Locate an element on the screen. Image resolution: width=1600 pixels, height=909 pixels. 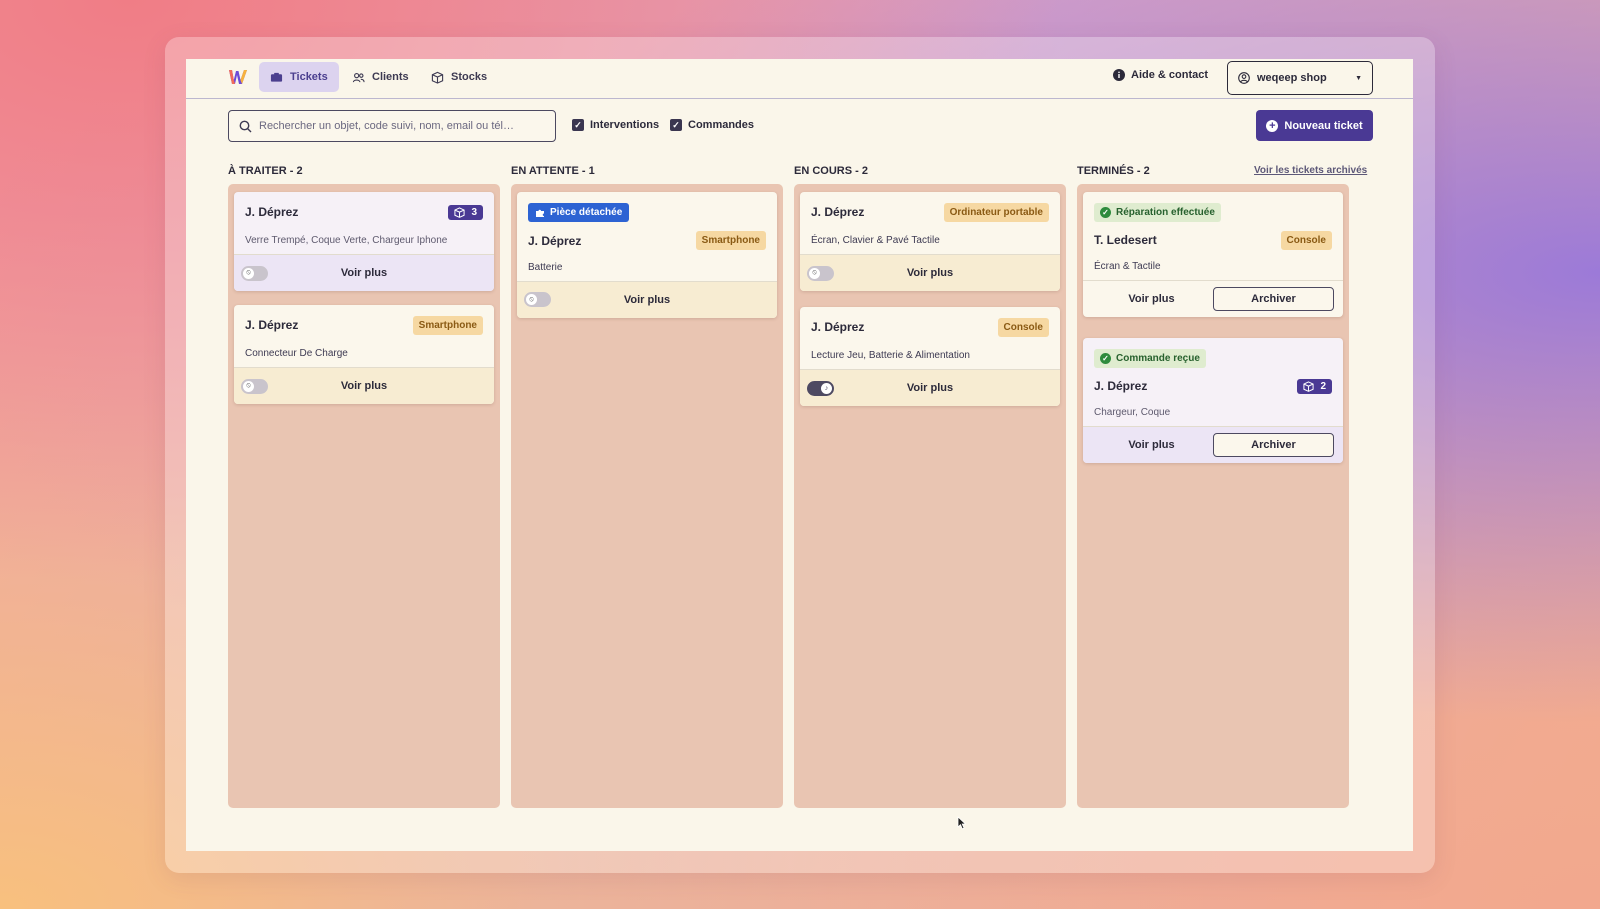
status-badge: ✓ Commande reçue is located at coordinates (1150, 358).